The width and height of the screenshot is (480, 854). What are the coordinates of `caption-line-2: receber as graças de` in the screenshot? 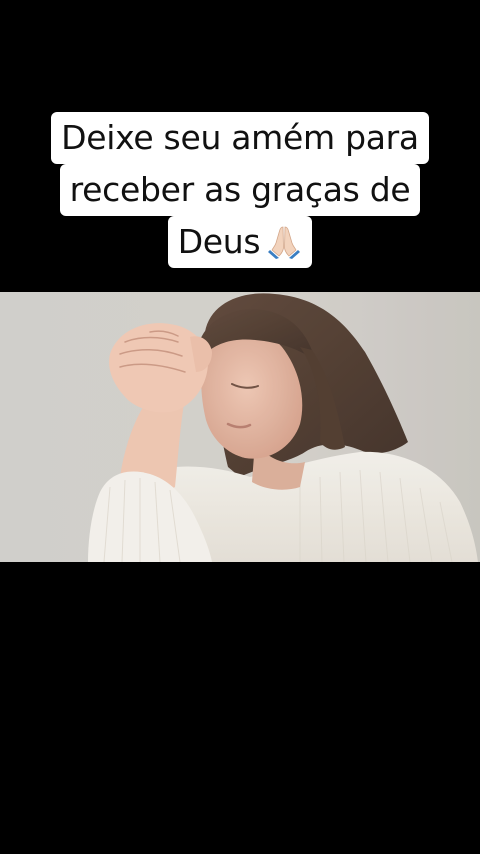 It's located at (240, 190).